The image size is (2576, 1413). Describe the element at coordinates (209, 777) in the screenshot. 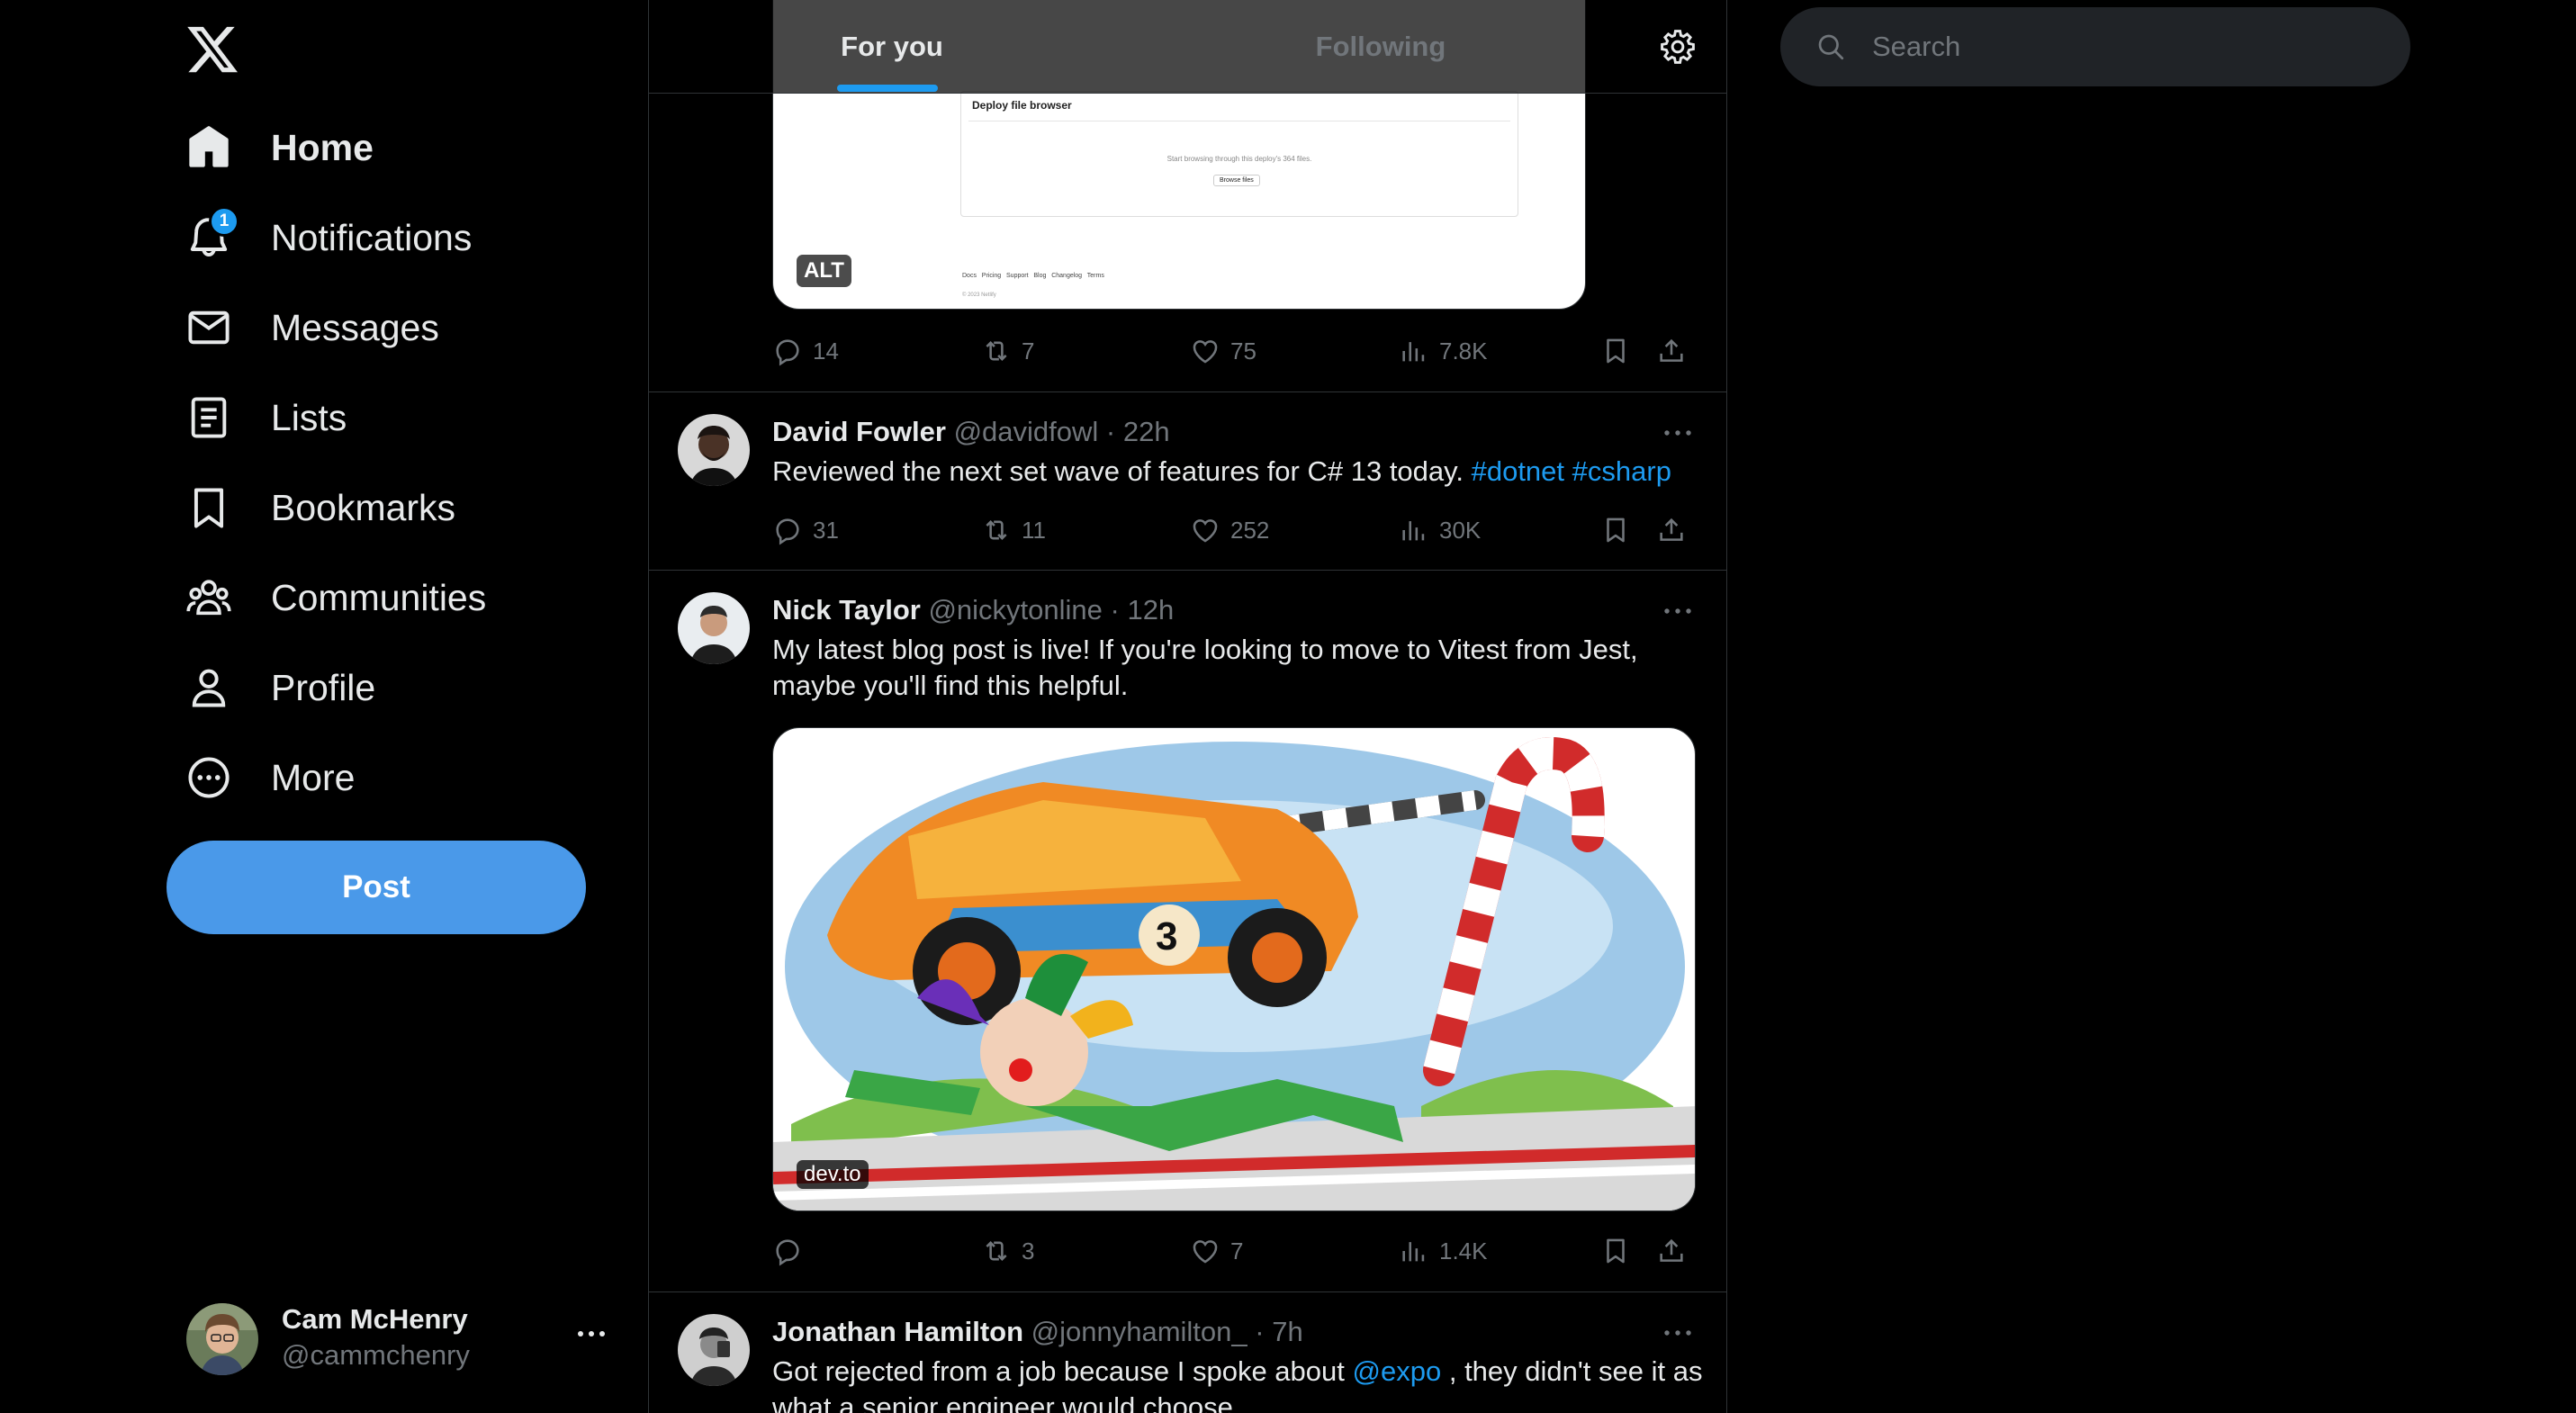

I see `more-circle-icon` at that location.